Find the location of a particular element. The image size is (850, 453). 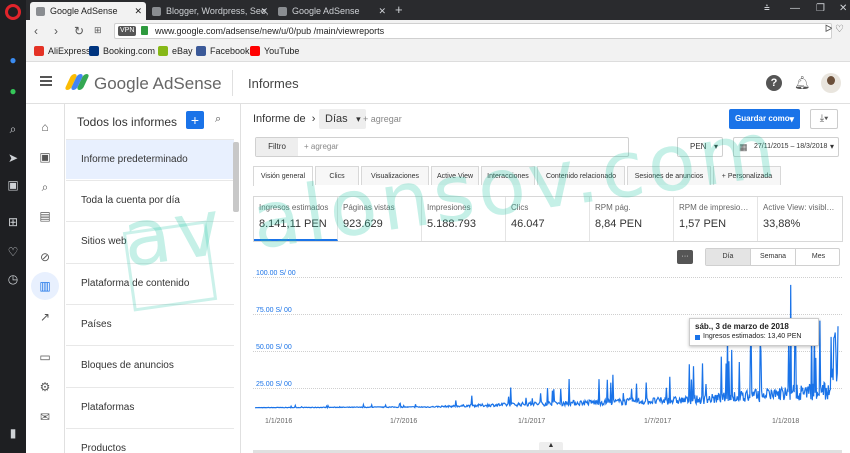

metric-clics: Clics 46.047 is located at coordinates (548, 219).